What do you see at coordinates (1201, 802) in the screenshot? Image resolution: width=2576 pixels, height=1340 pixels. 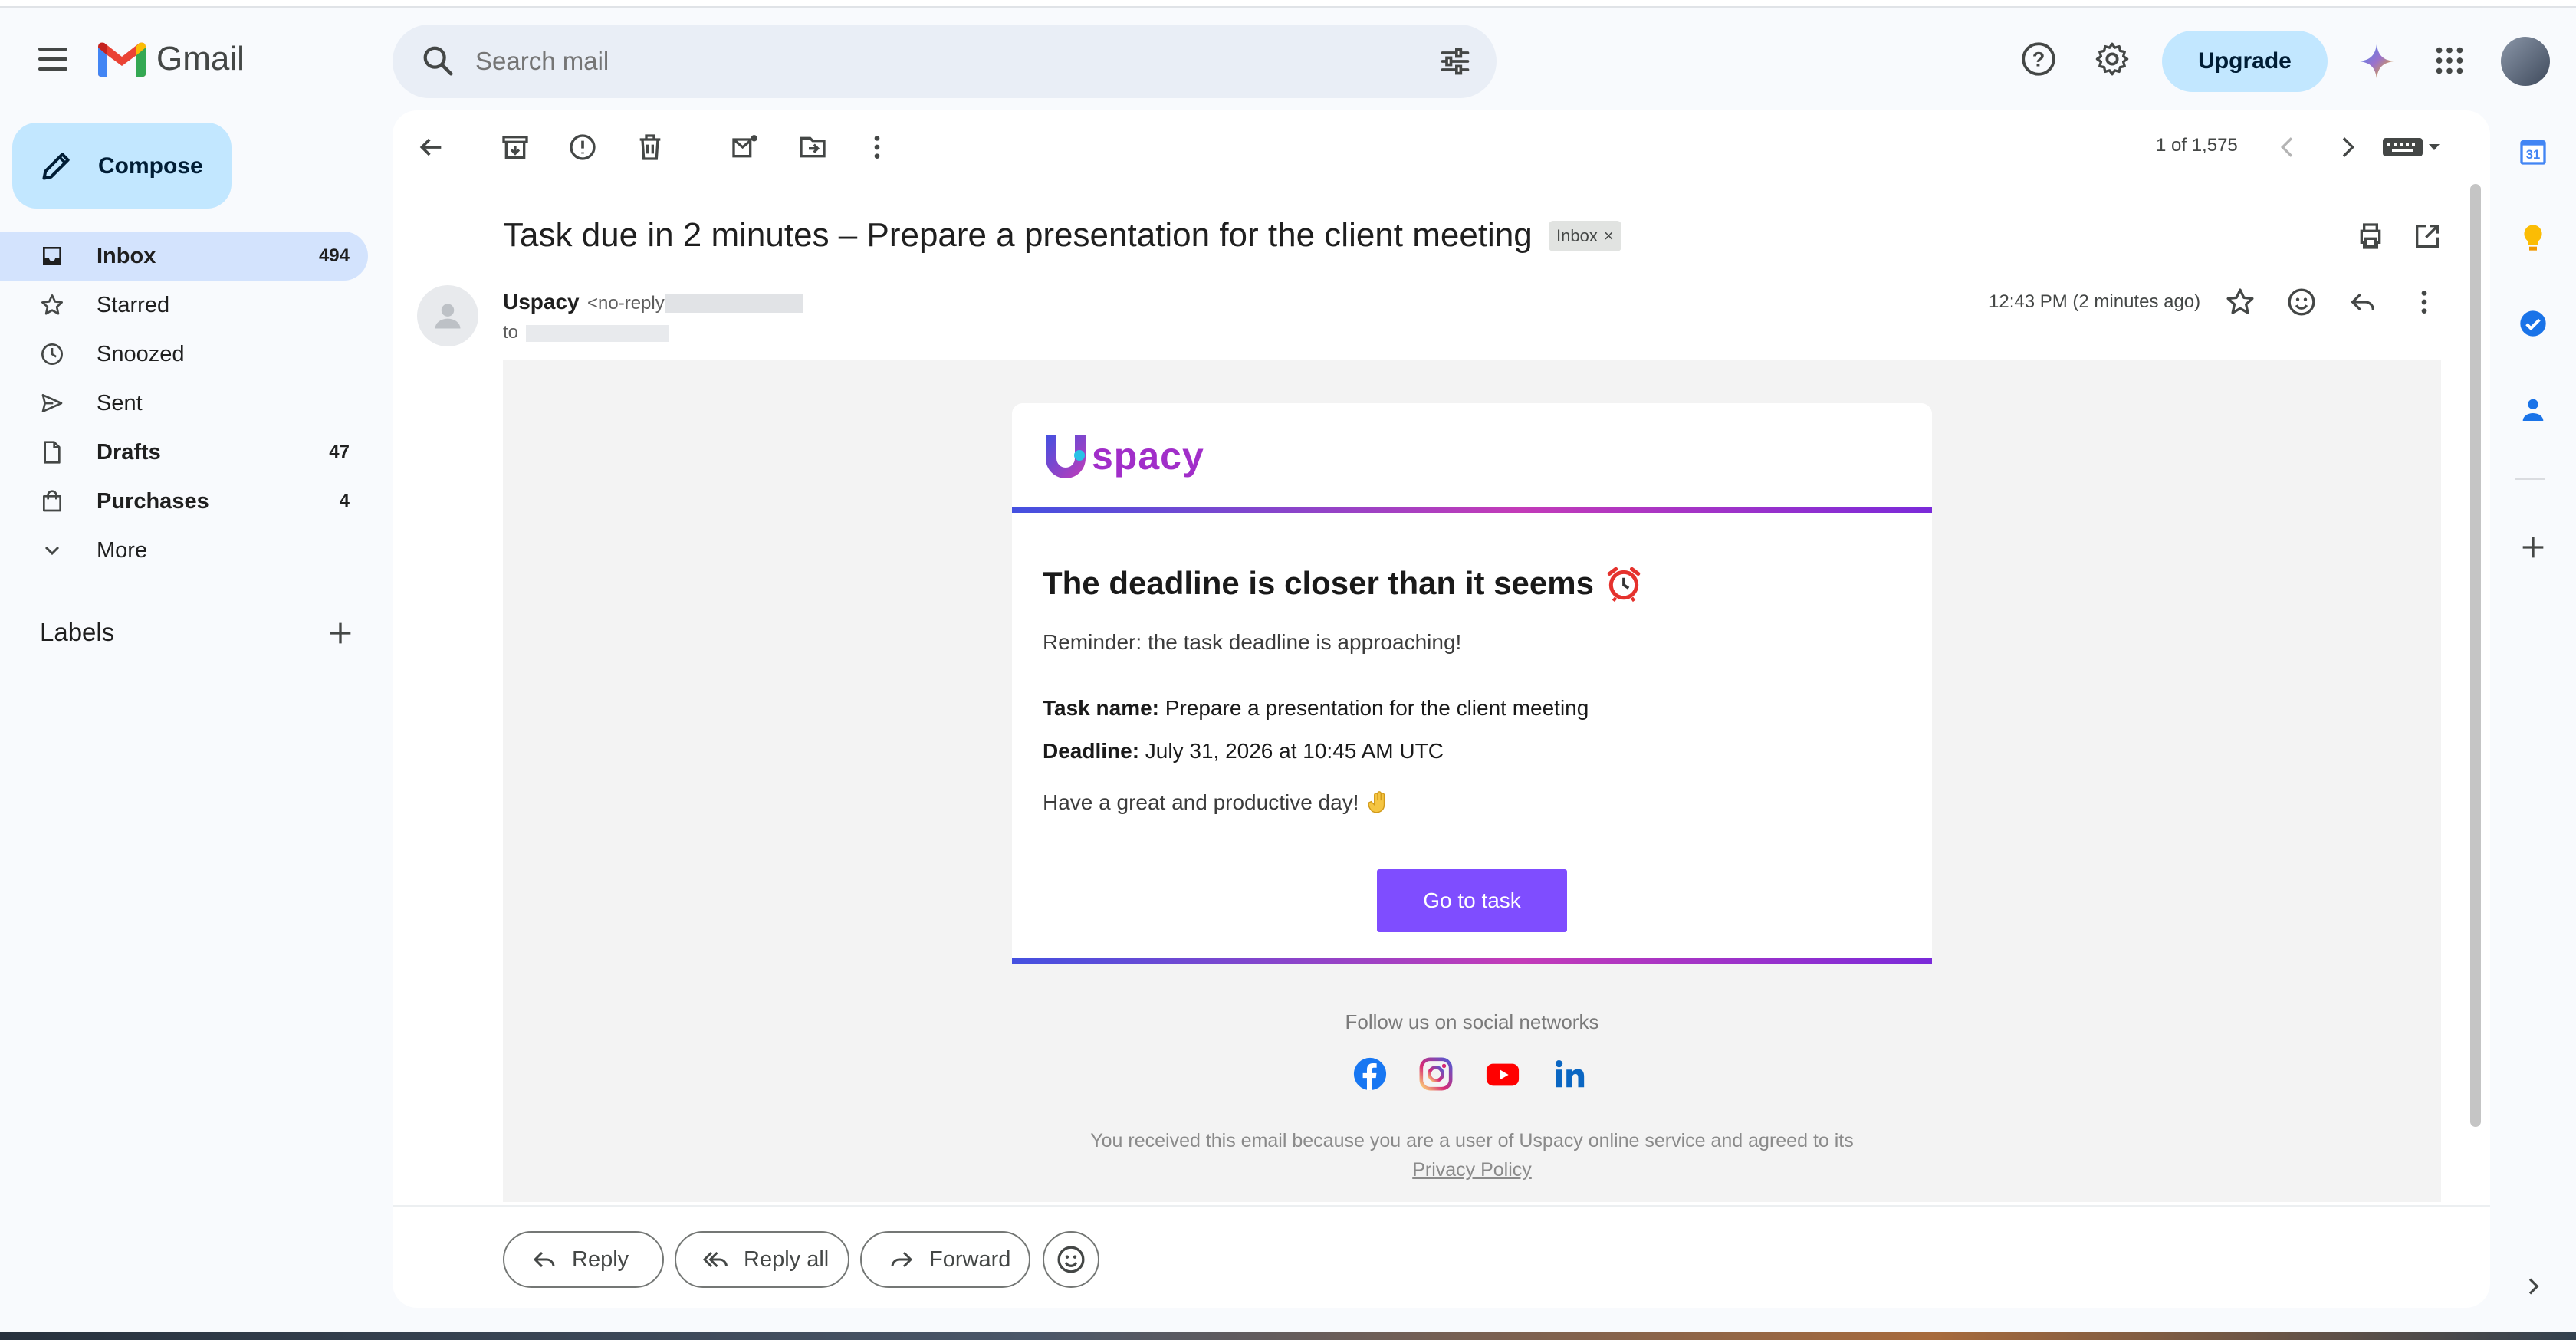 I see `greeting-text: Have a great and productive day!` at bounding box center [1201, 802].